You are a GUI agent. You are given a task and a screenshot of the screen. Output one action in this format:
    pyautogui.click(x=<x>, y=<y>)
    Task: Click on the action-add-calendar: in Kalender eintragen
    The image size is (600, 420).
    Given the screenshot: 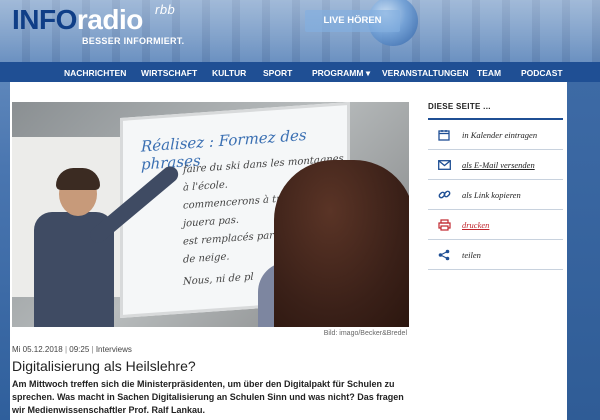 What is the action you would take?
    pyautogui.click(x=495, y=135)
    